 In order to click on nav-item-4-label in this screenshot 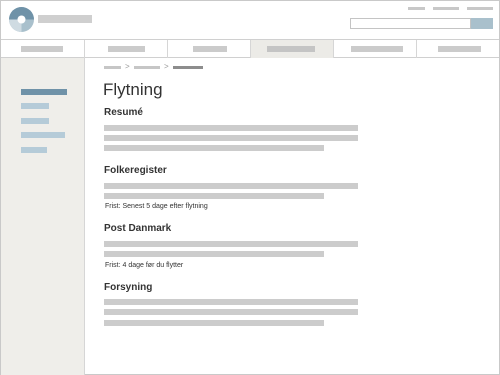, I will do `click(291, 49)`.